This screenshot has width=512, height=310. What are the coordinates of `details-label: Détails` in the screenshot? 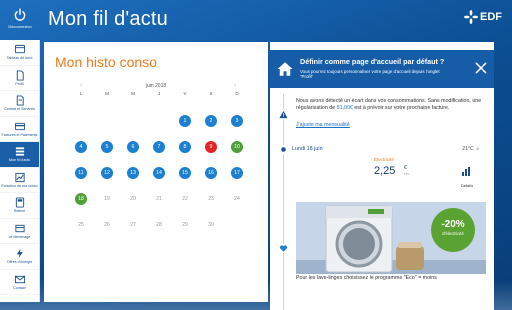 It's located at (467, 185).